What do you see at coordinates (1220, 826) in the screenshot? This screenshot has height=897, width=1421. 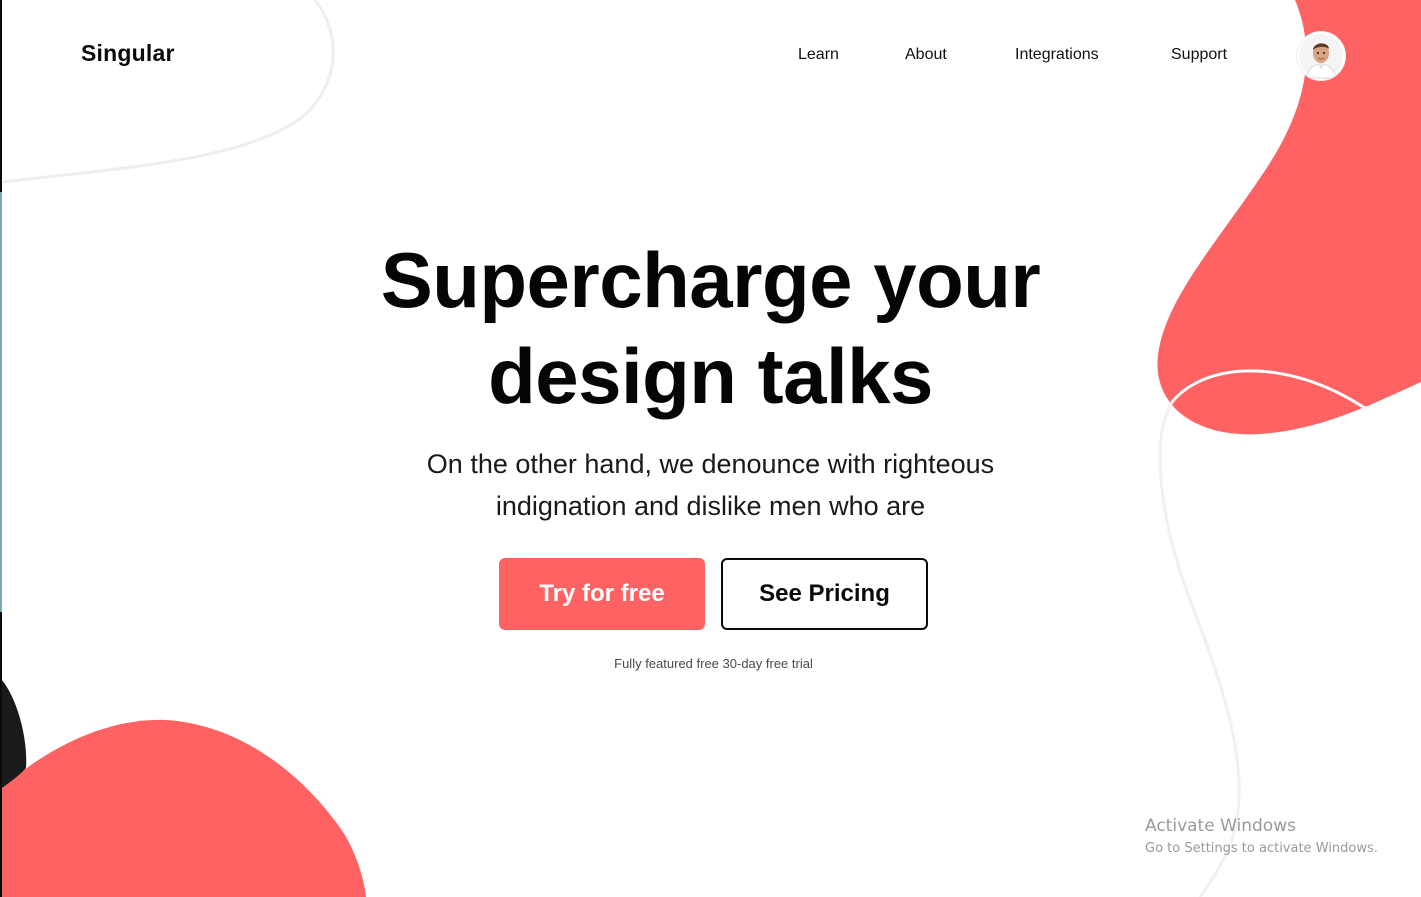 I see `watermark-title: Activate Windows` at bounding box center [1220, 826].